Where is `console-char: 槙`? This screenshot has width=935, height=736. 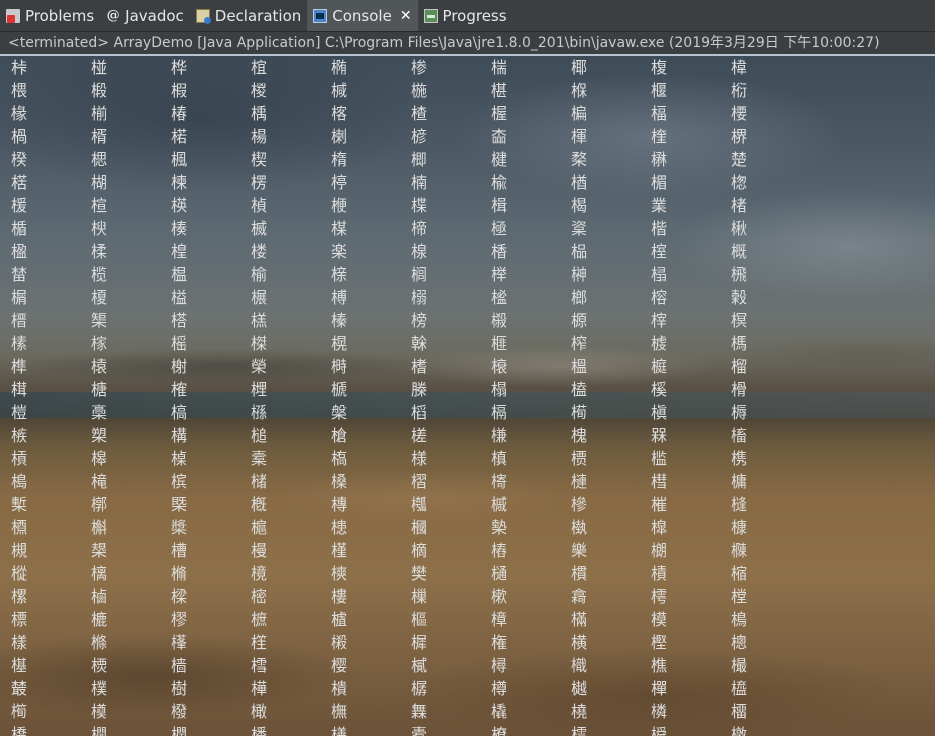 console-char: 槙 is located at coordinates (499, 458).